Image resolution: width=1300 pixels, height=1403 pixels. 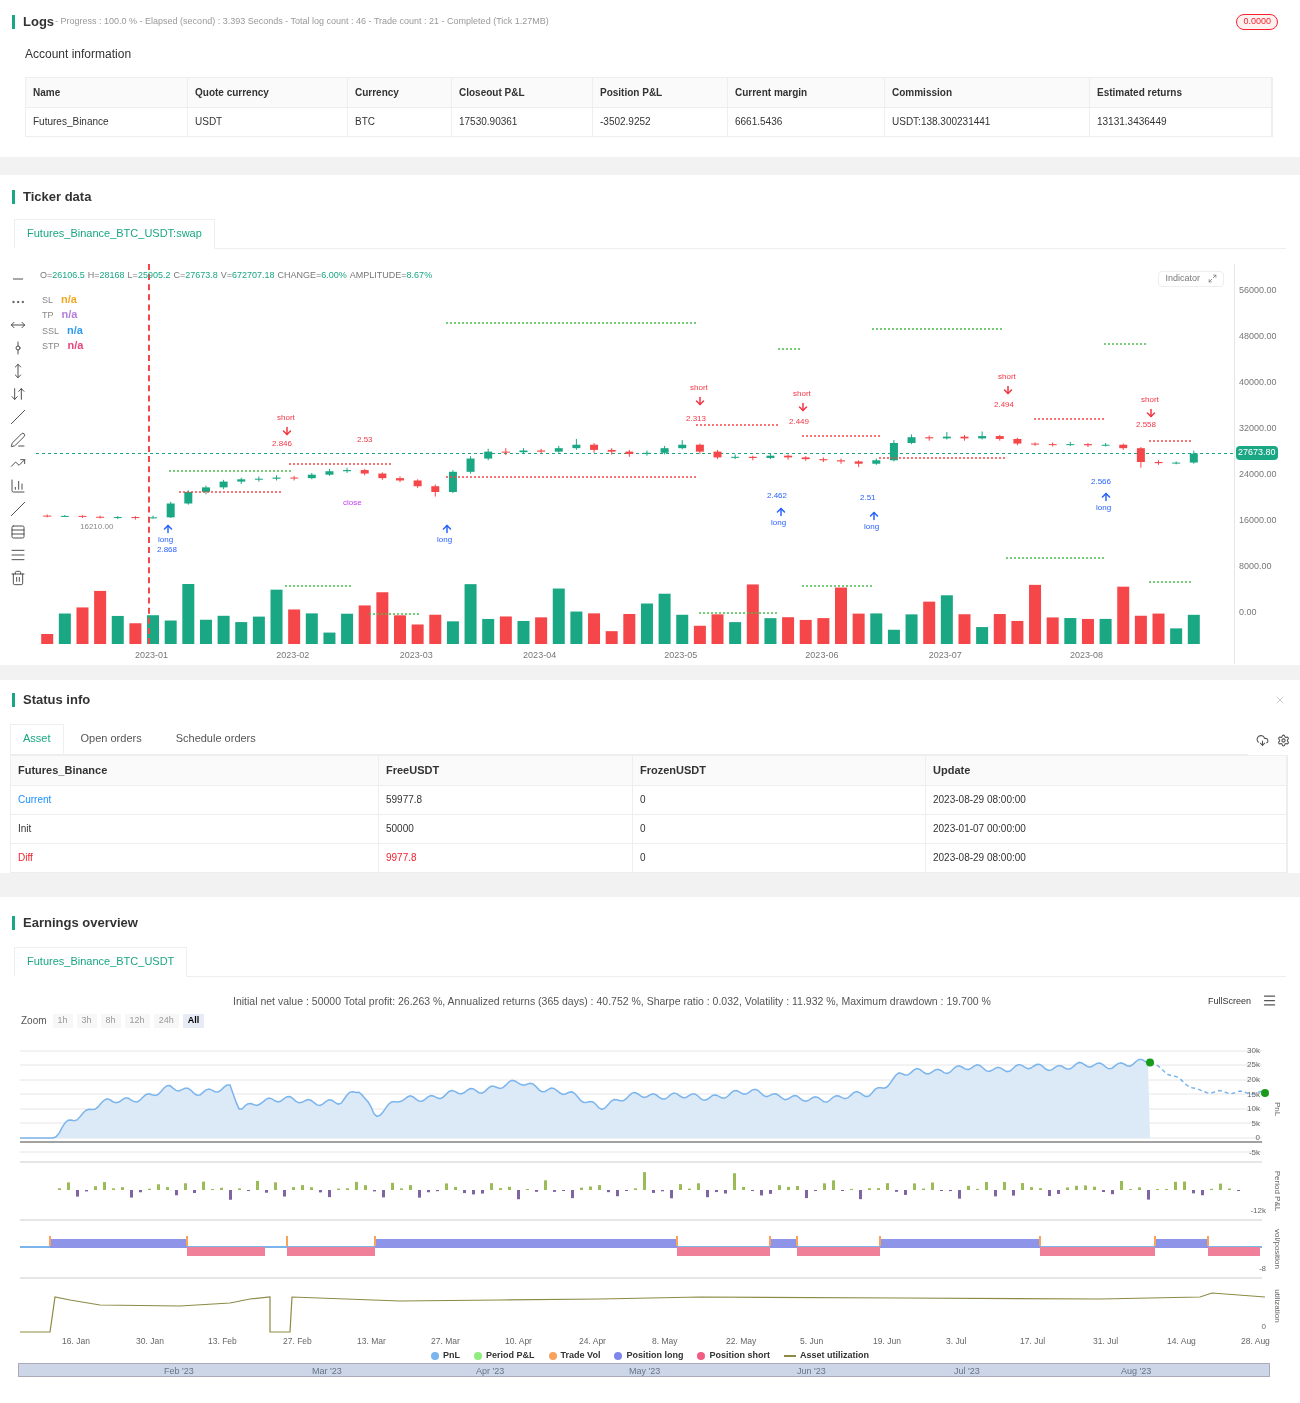 What do you see at coordinates (18, 531) in the screenshot?
I see `grid-lines-icon` at bounding box center [18, 531].